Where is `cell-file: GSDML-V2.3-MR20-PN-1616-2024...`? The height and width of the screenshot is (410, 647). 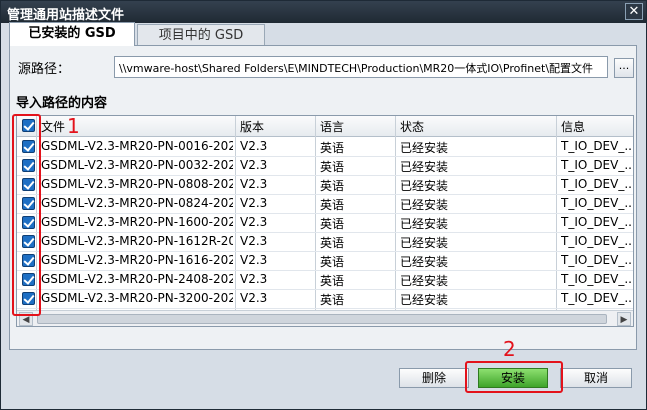 cell-file: GSDML-V2.3-MR20-PN-1616-2024... is located at coordinates (137, 260).